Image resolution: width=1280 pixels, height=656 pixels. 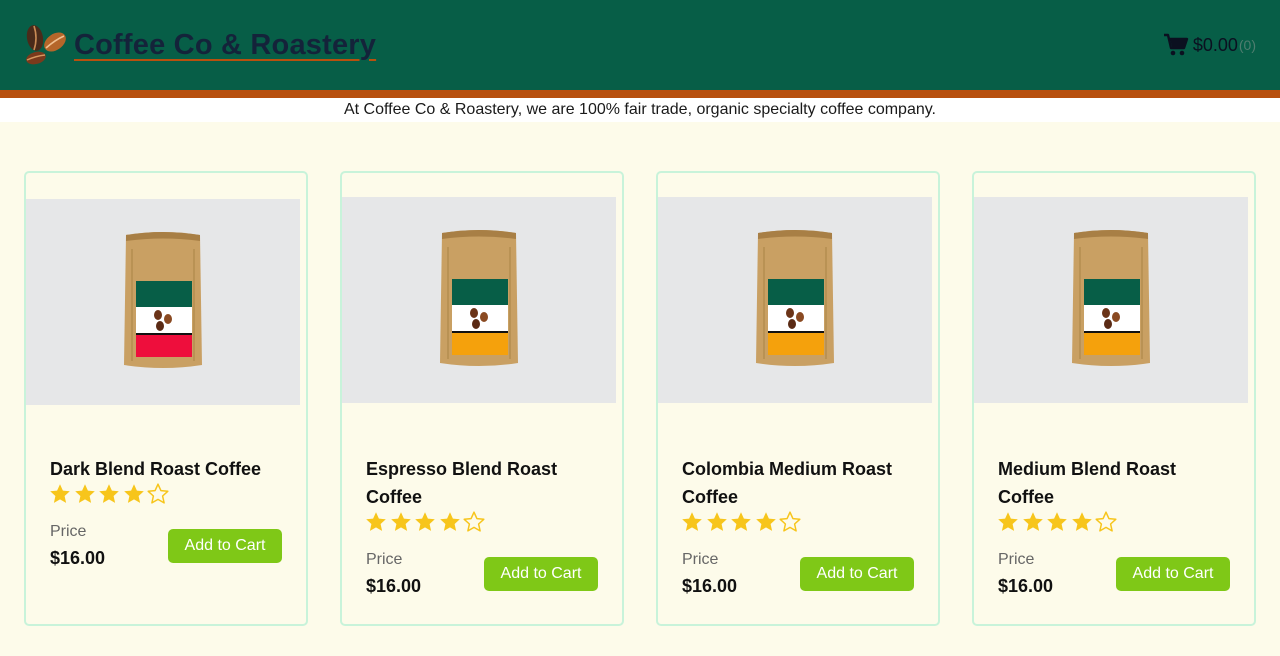 What do you see at coordinates (640, 94) in the screenshot?
I see `header-accent-stripe` at bounding box center [640, 94].